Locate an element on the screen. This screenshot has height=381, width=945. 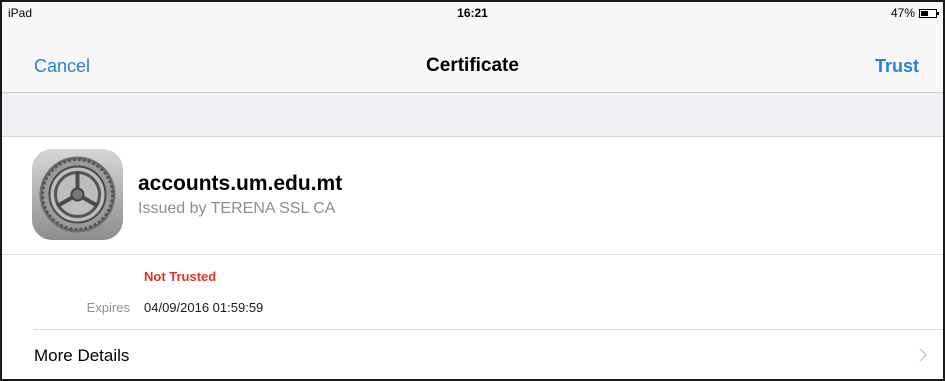
certificate-issuer: Issued by TERENA SSL CA is located at coordinates (237, 208).